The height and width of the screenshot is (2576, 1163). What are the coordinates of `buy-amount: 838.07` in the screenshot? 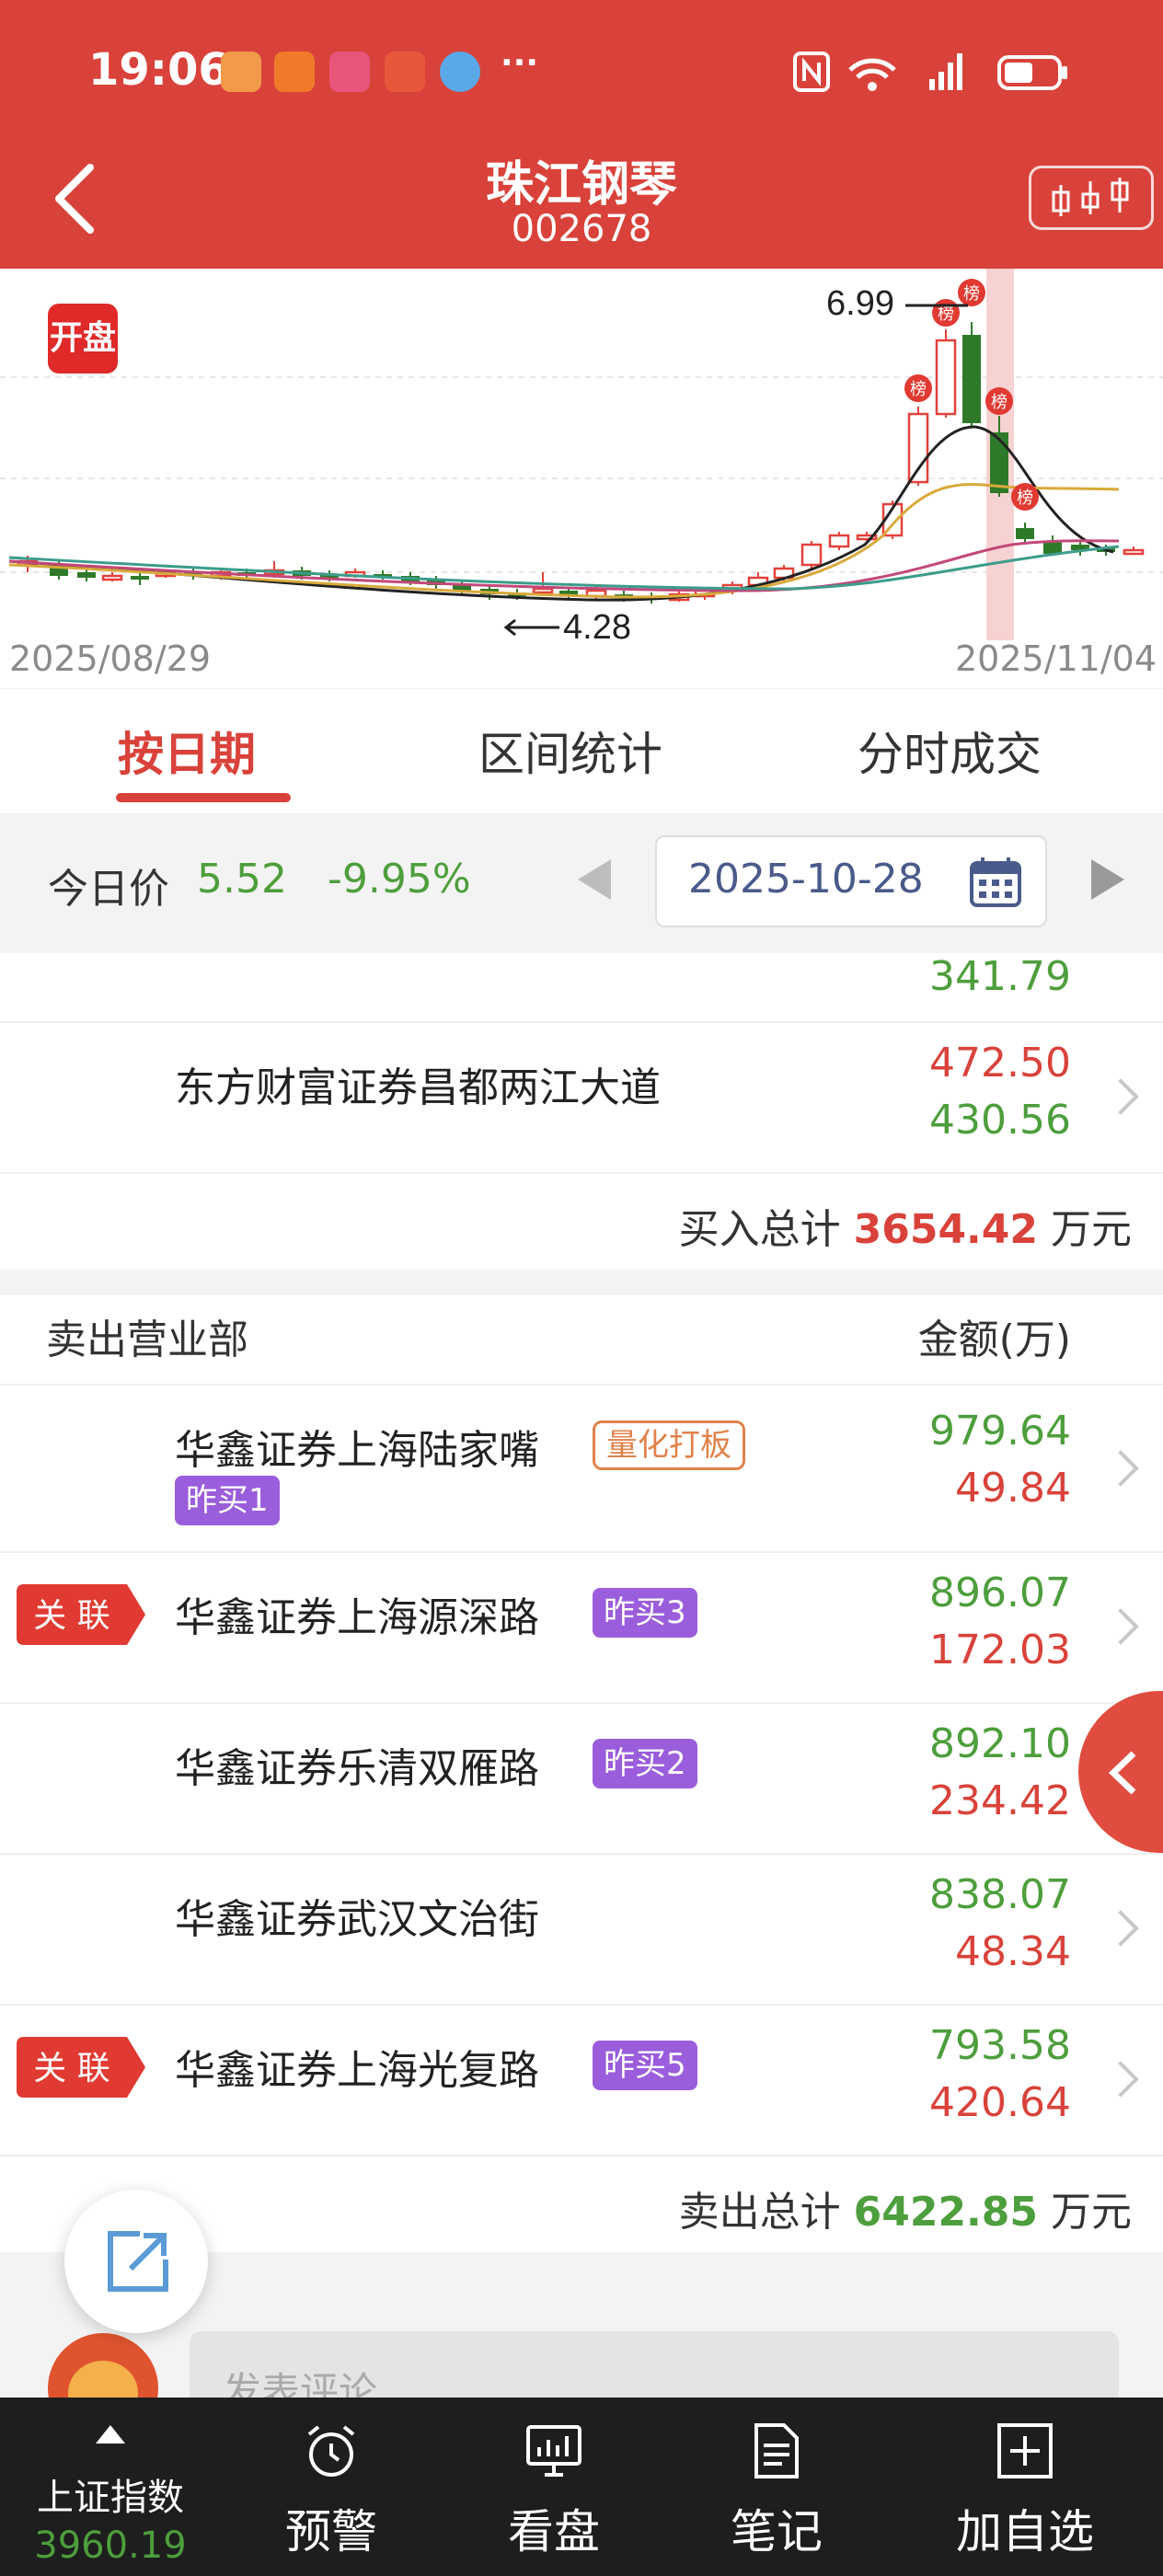 It's located at (1000, 1894).